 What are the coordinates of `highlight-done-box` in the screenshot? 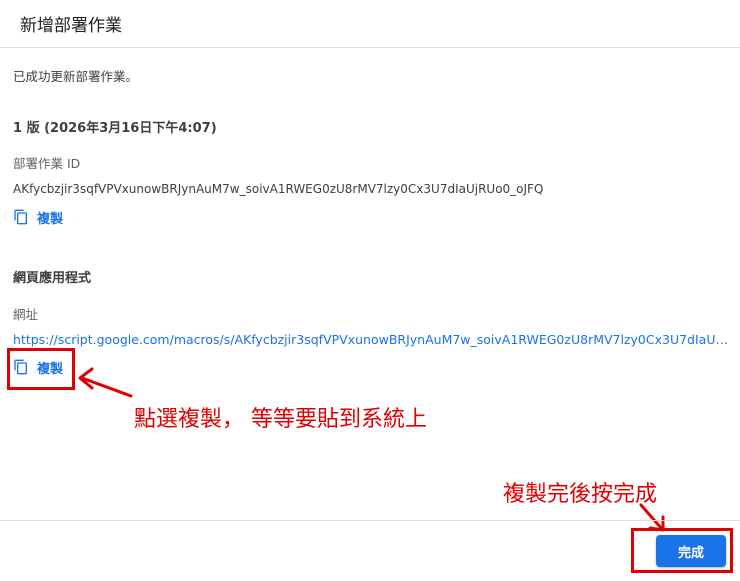 It's located at (682, 550).